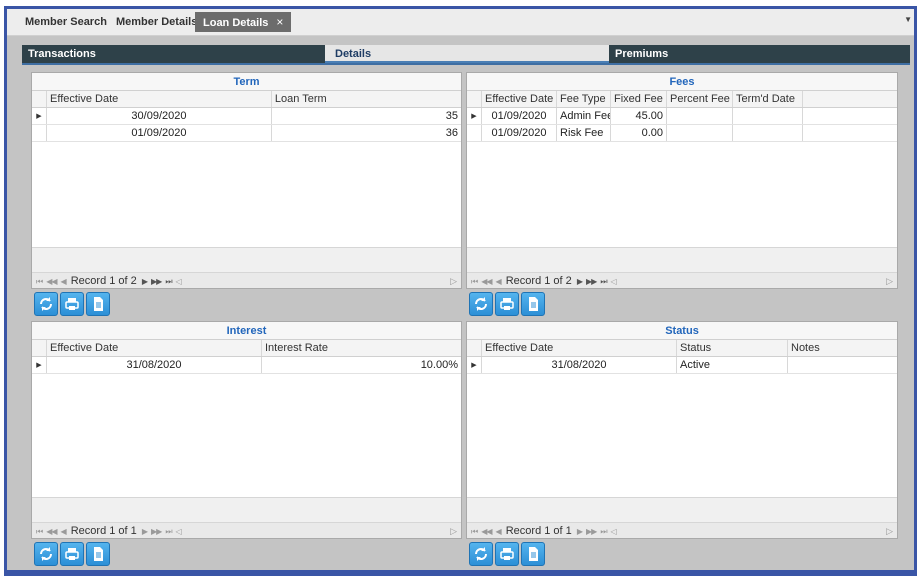  I want to click on close-icon: ×, so click(279, 22).